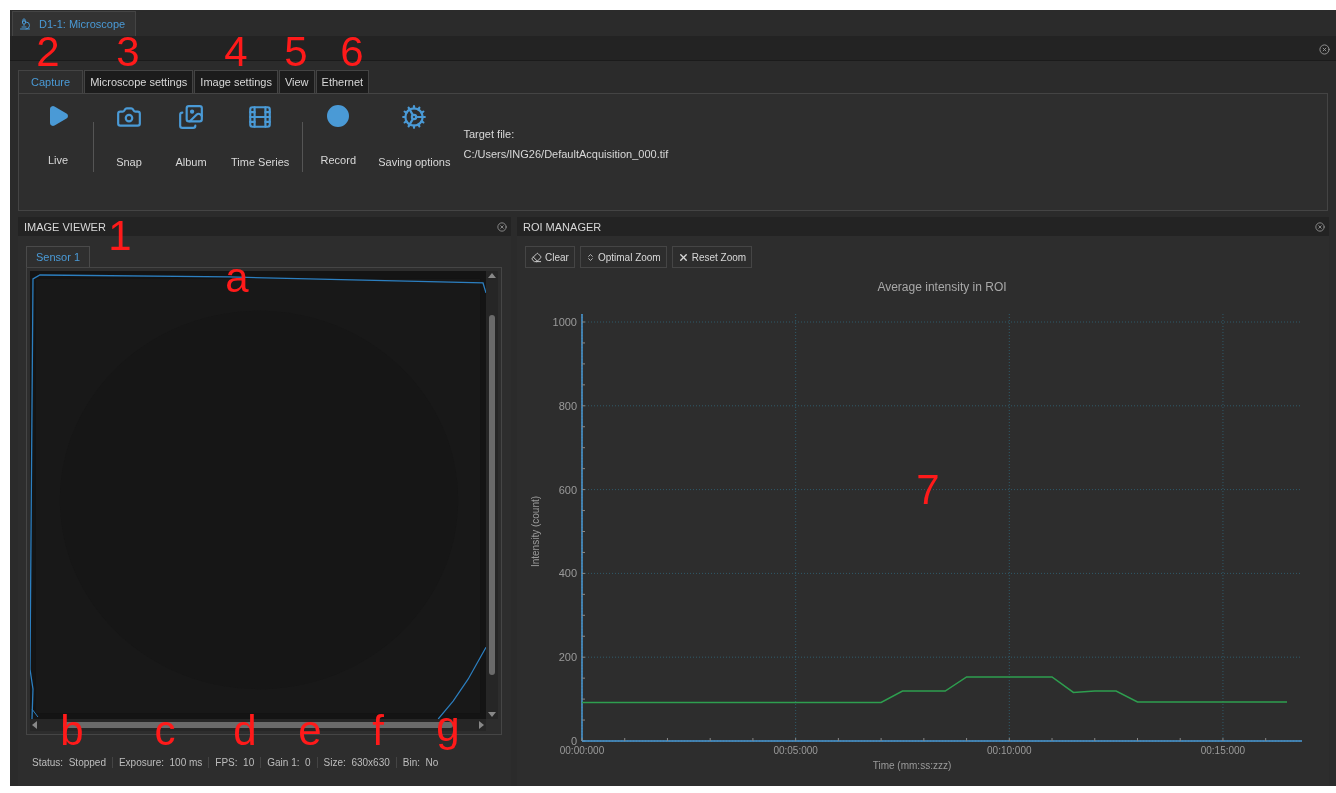 The height and width of the screenshot is (793, 1336). Describe the element at coordinates (492, 495) in the screenshot. I see `vertical-scrollbar` at that location.